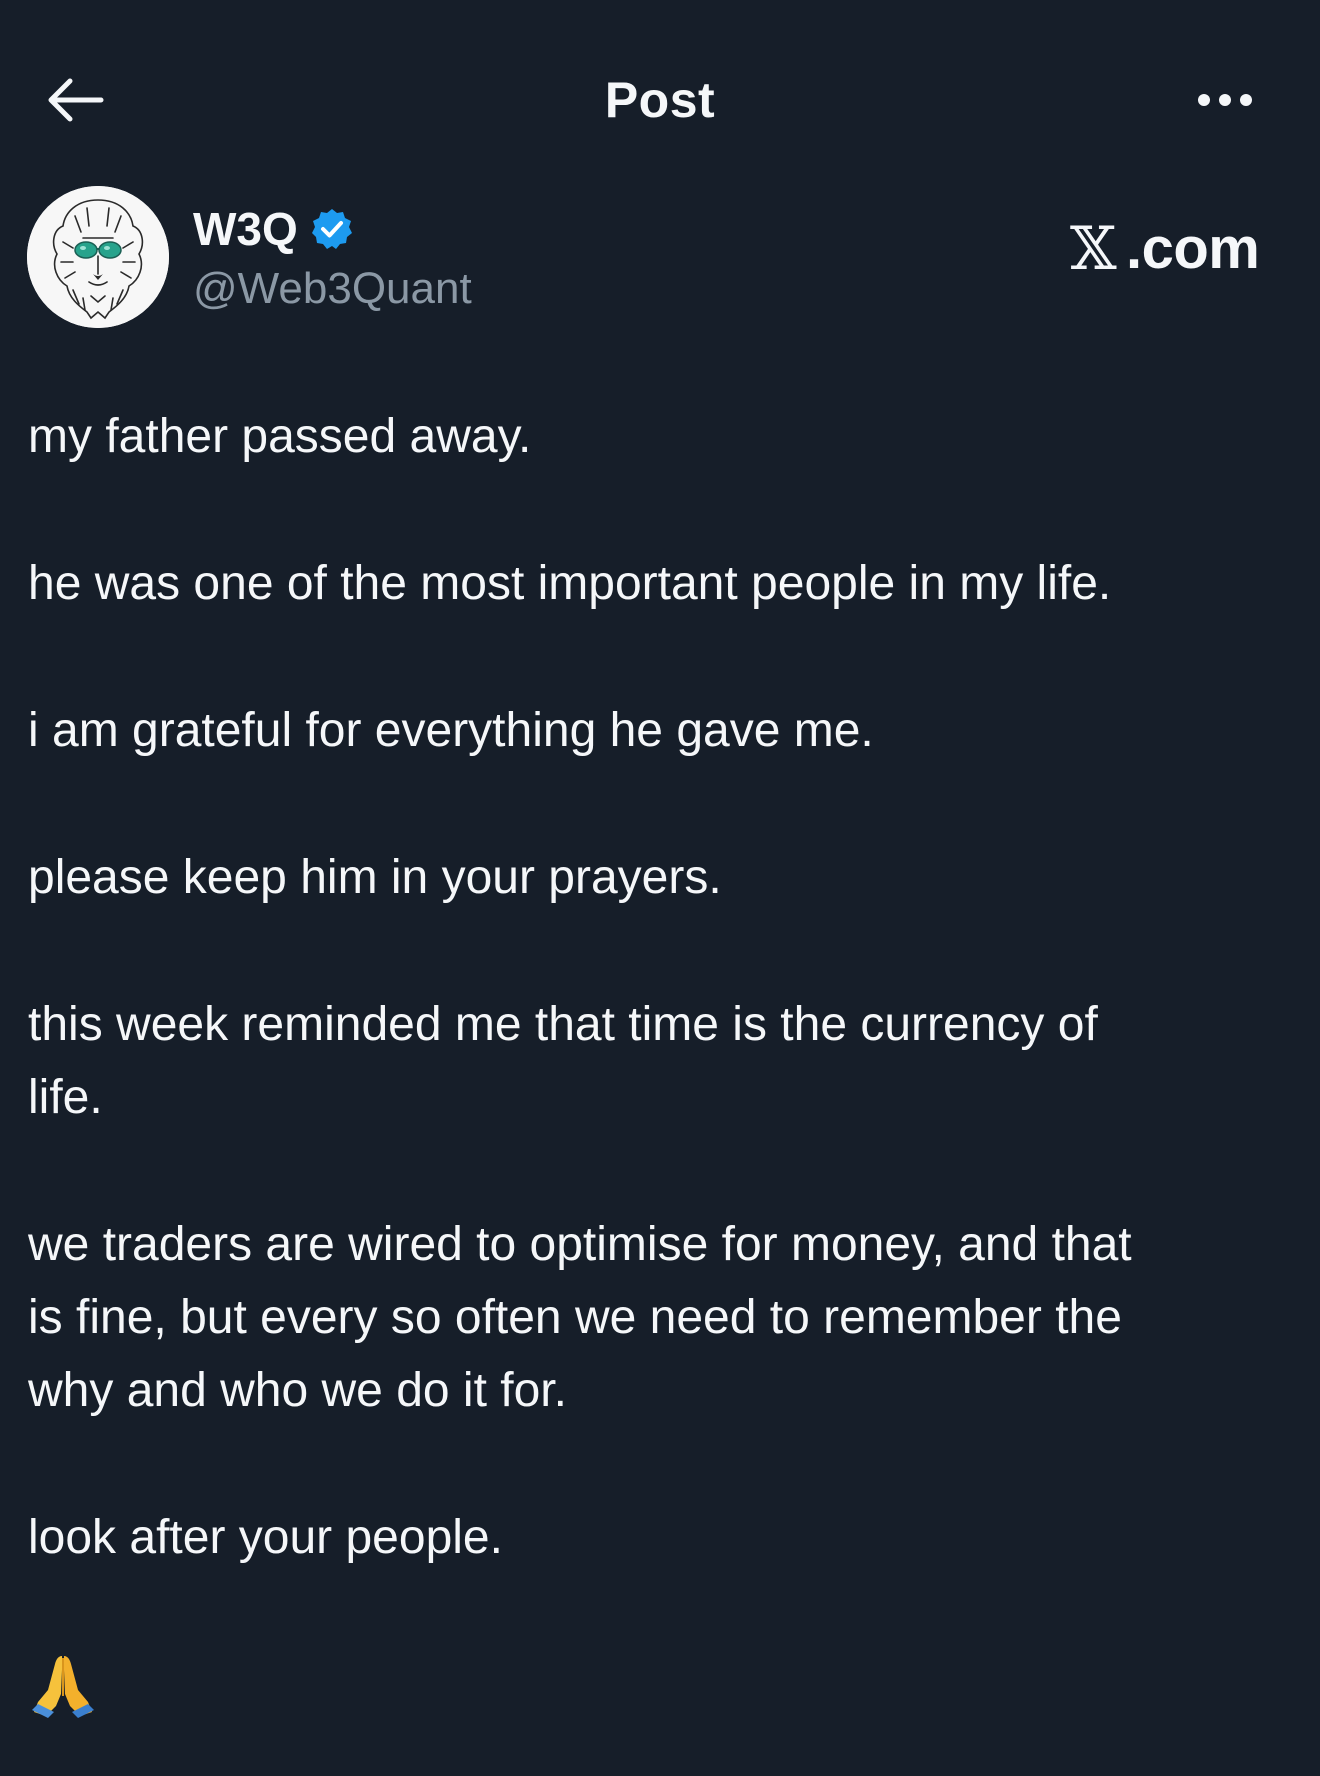 This screenshot has width=1320, height=1776. I want to click on brand-domain-text: .com, so click(1193, 248).